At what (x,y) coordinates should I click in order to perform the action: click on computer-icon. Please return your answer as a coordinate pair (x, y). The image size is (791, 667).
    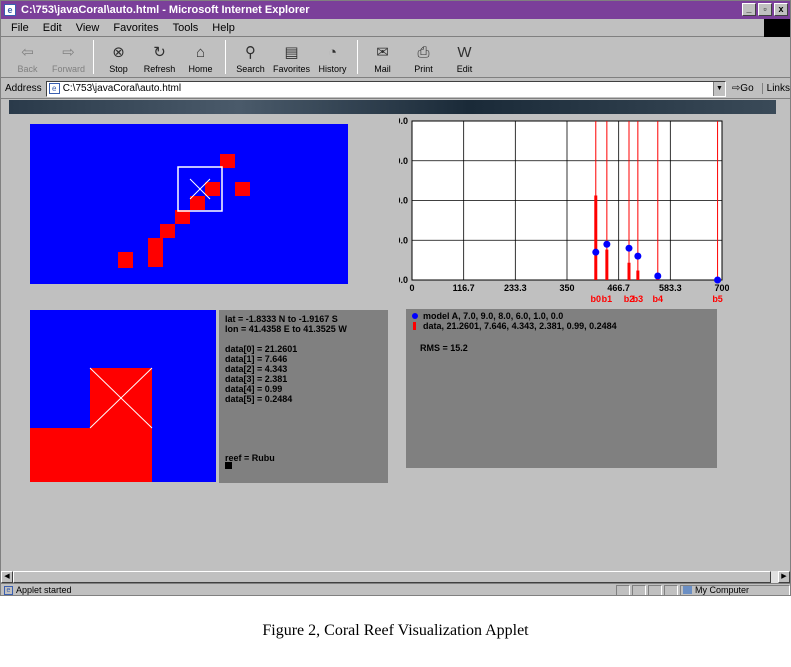
    Looking at the image, I should click on (687, 590).